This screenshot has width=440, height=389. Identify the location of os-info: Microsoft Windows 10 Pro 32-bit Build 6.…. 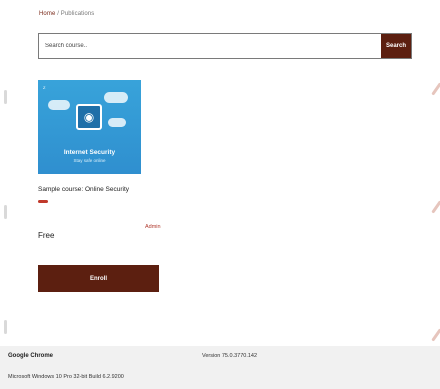
(66, 377).